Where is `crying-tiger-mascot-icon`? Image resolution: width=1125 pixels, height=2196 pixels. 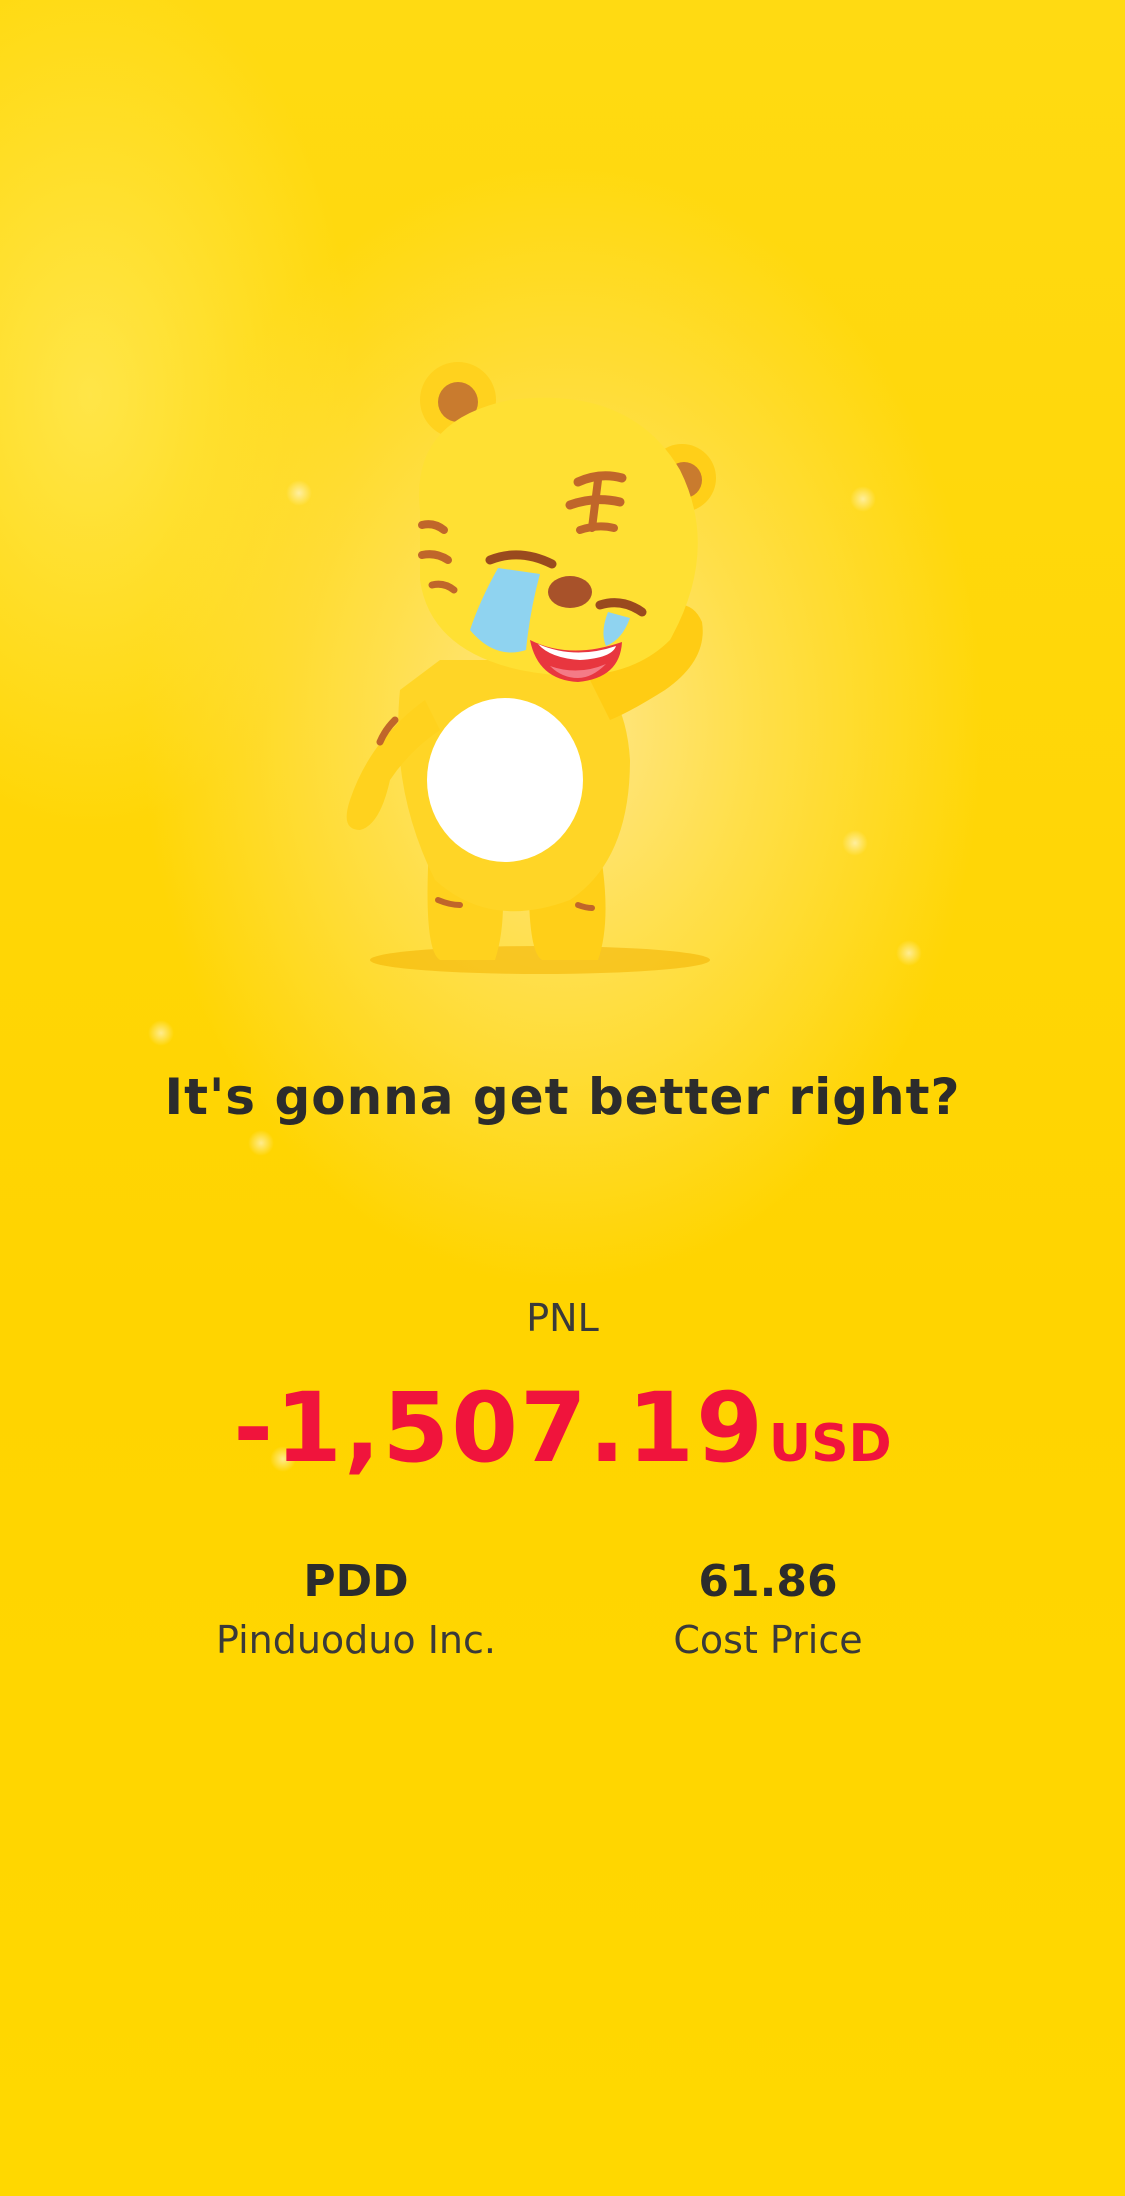
crying-tiger-mascot-icon is located at coordinates (531, 668).